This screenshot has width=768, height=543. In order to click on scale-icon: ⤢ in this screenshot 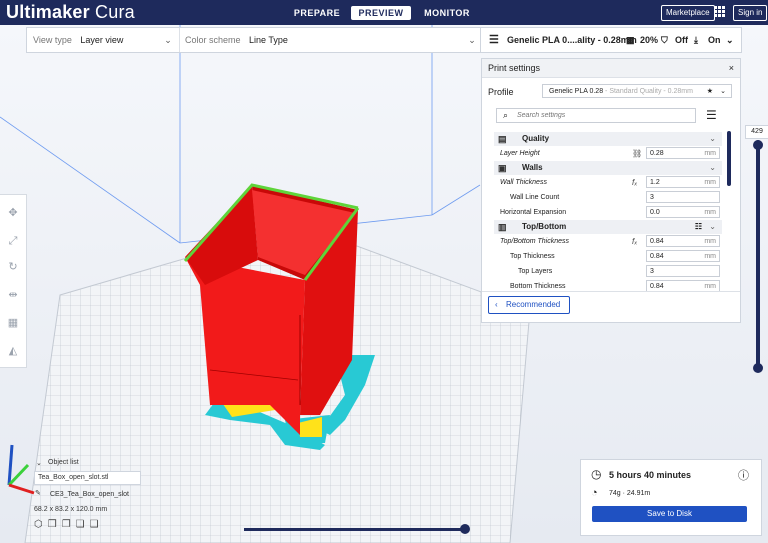, I will do `click(13, 241)`.